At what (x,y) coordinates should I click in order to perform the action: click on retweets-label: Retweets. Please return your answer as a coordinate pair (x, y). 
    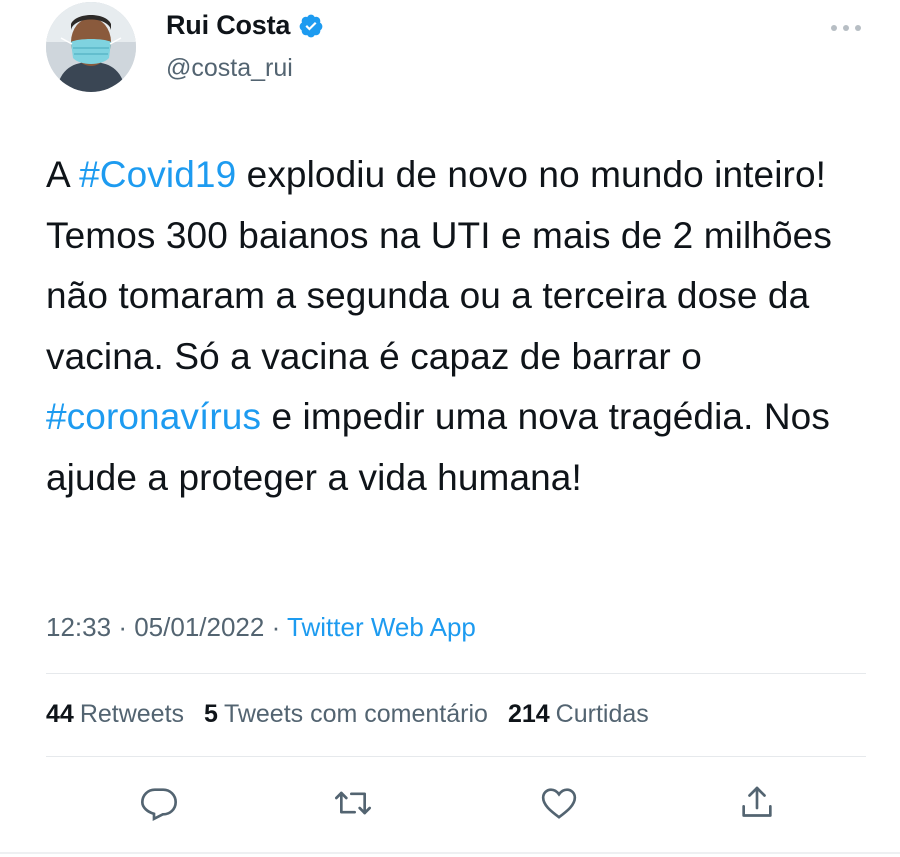
    Looking at the image, I should click on (132, 714).